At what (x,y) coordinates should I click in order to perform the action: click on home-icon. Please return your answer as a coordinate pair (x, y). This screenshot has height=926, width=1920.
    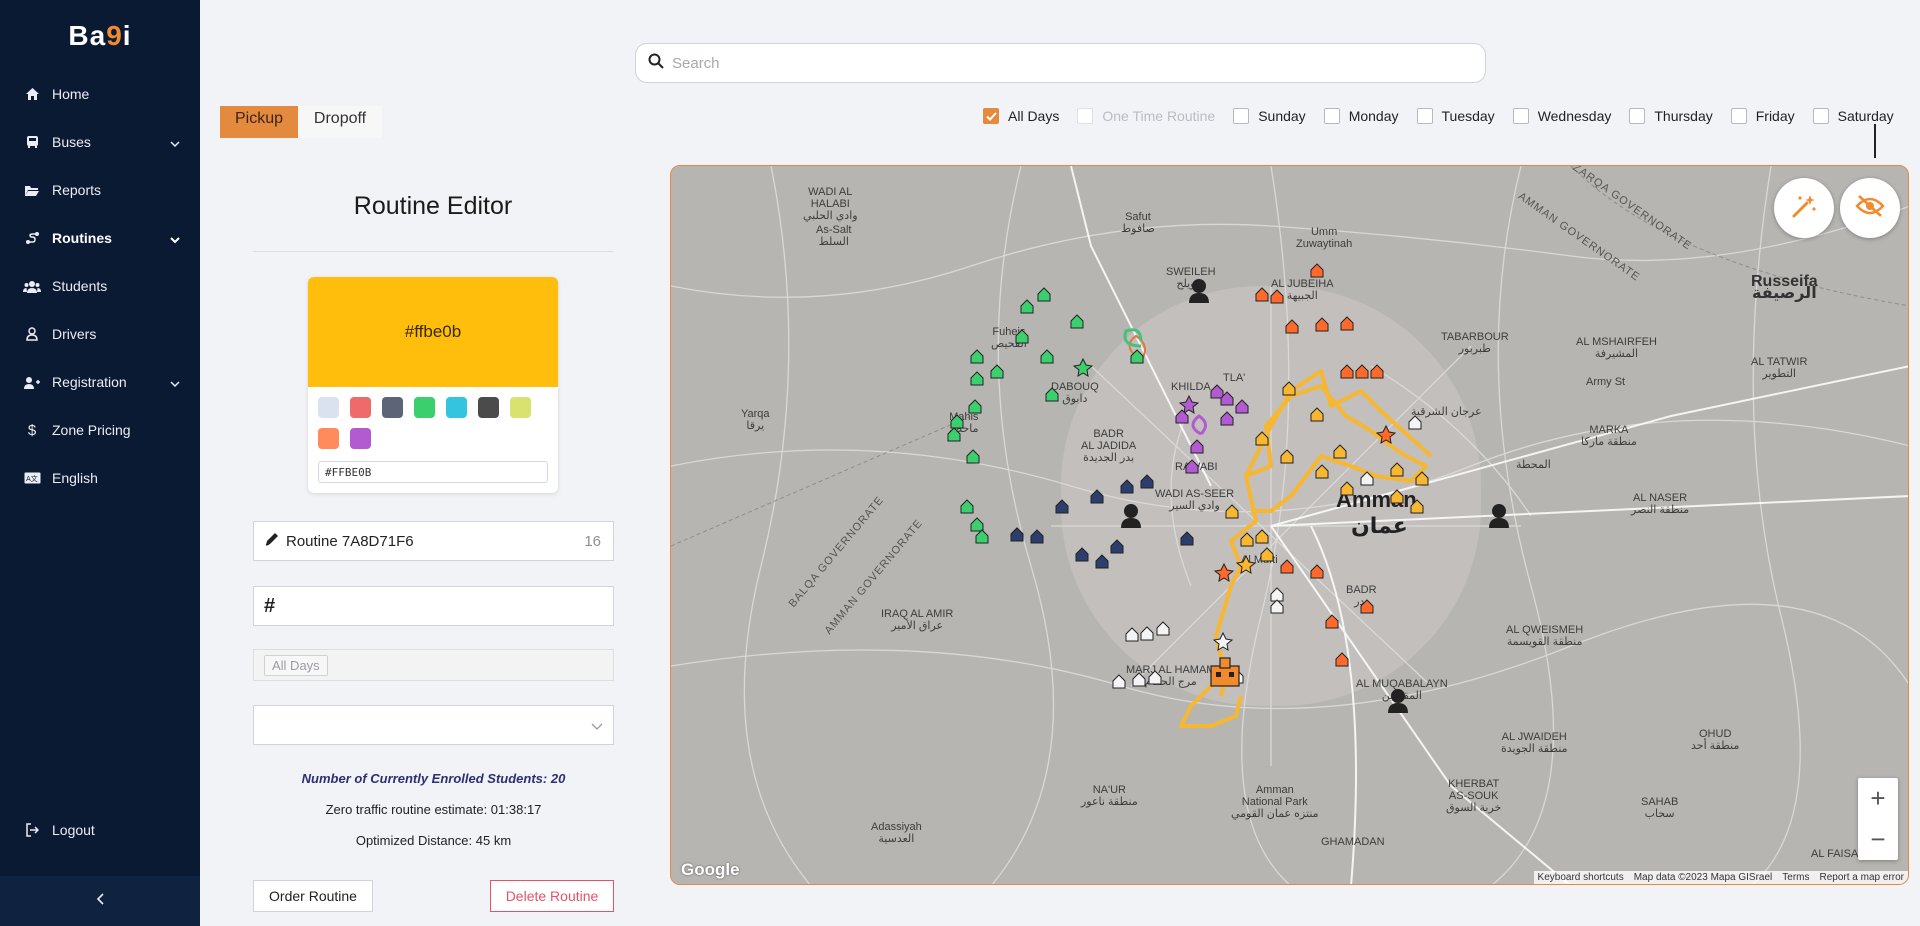
    Looking at the image, I should click on (32, 94).